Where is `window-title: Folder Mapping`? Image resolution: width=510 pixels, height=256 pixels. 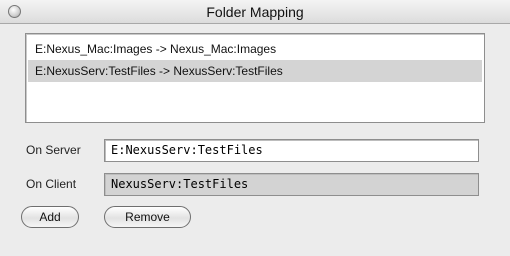
window-title: Folder Mapping is located at coordinates (255, 12).